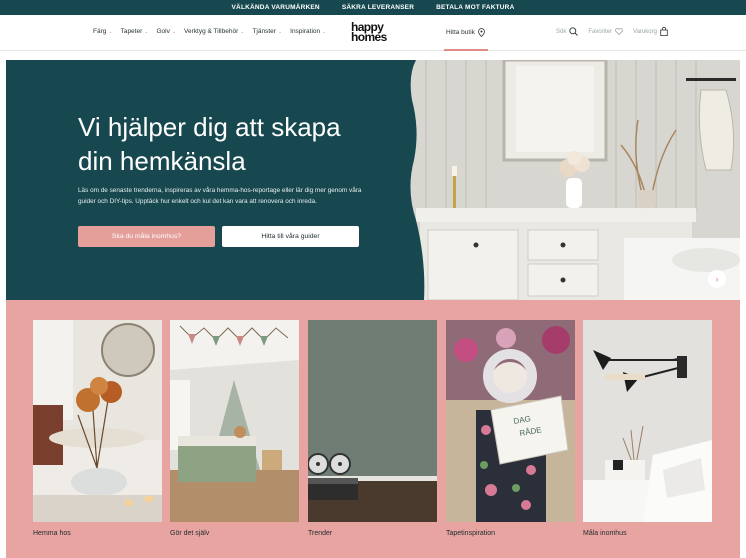  What do you see at coordinates (264, 31) in the screenshot?
I see `menu-item-label: Tjänster` at bounding box center [264, 31].